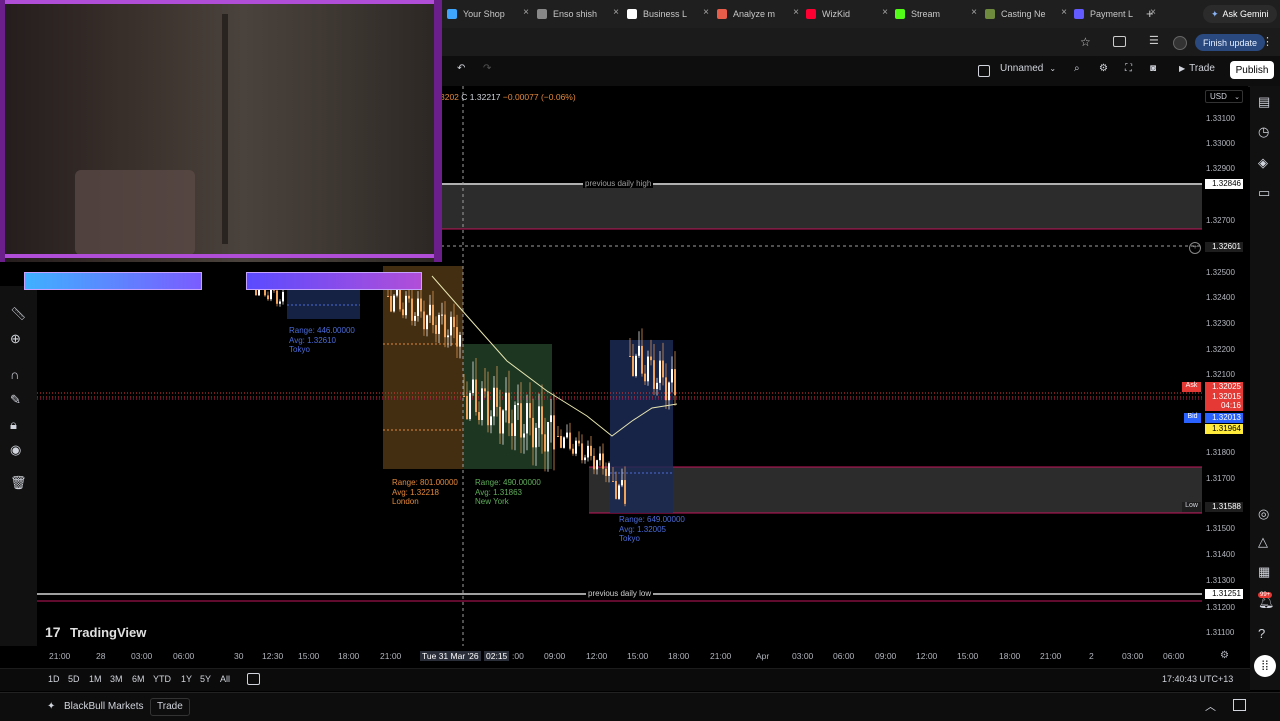 Image resolution: width=1280 pixels, height=721 pixels. What do you see at coordinates (1263, 542) in the screenshot?
I see `triangle-icon: △` at bounding box center [1263, 542].